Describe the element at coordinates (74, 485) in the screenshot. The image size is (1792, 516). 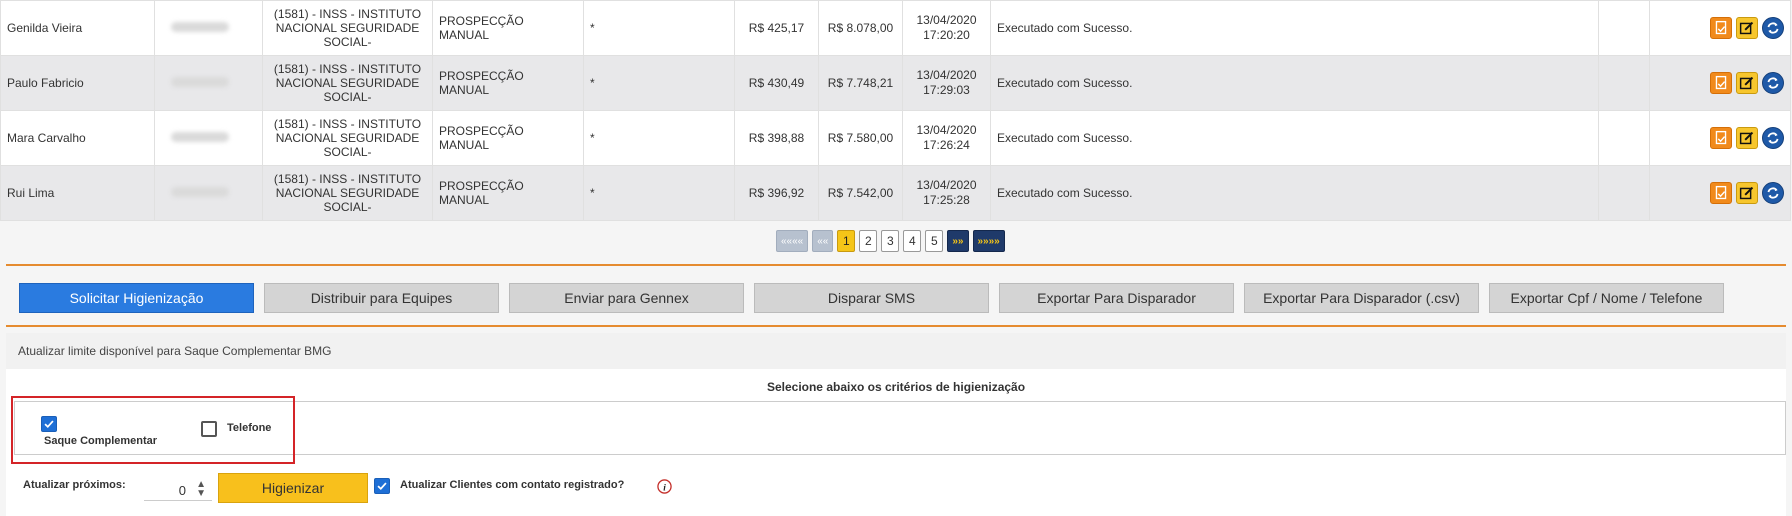
I see `proximos-label: Atualizar próximos:` at that location.